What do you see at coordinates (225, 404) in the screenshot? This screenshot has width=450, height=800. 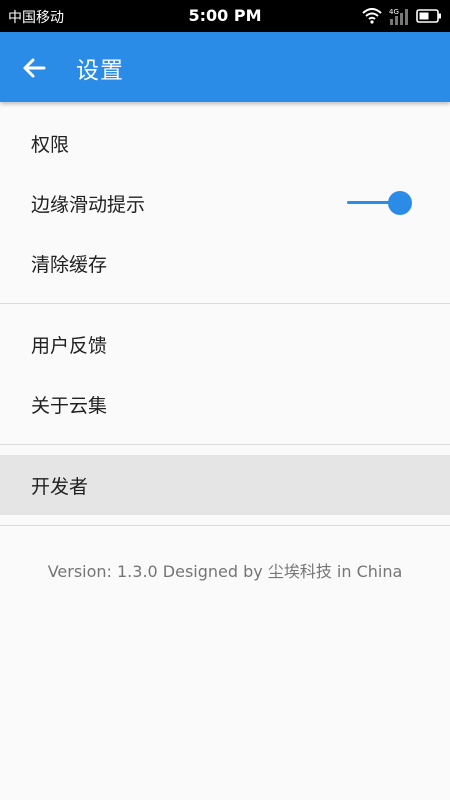 I see `settings-item-about: 关于云集` at bounding box center [225, 404].